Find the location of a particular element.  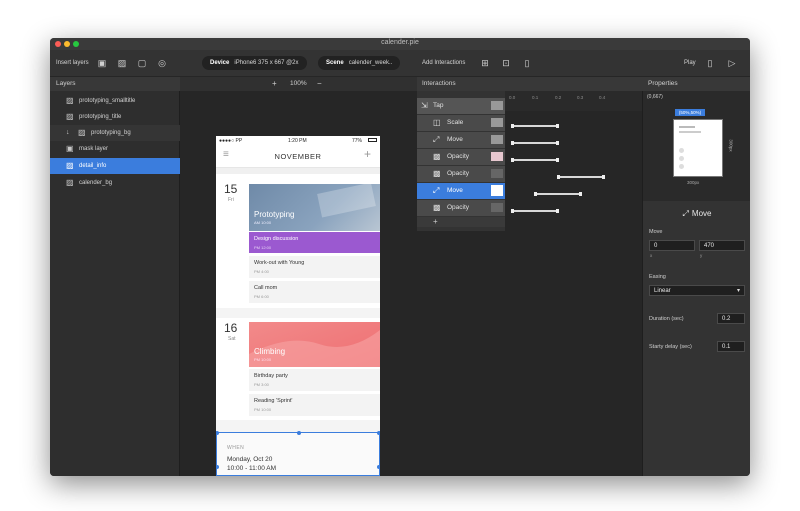

scene-label: Scene is located at coordinates (335, 63).